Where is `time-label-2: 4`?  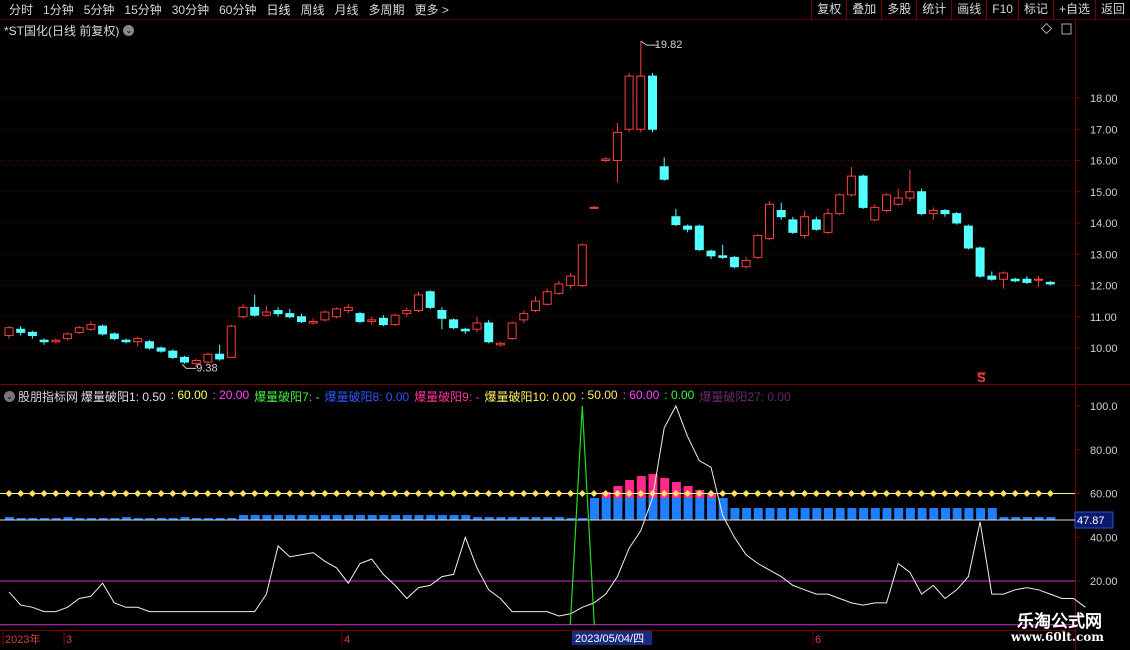
time-label-2: 4 is located at coordinates (347, 640).